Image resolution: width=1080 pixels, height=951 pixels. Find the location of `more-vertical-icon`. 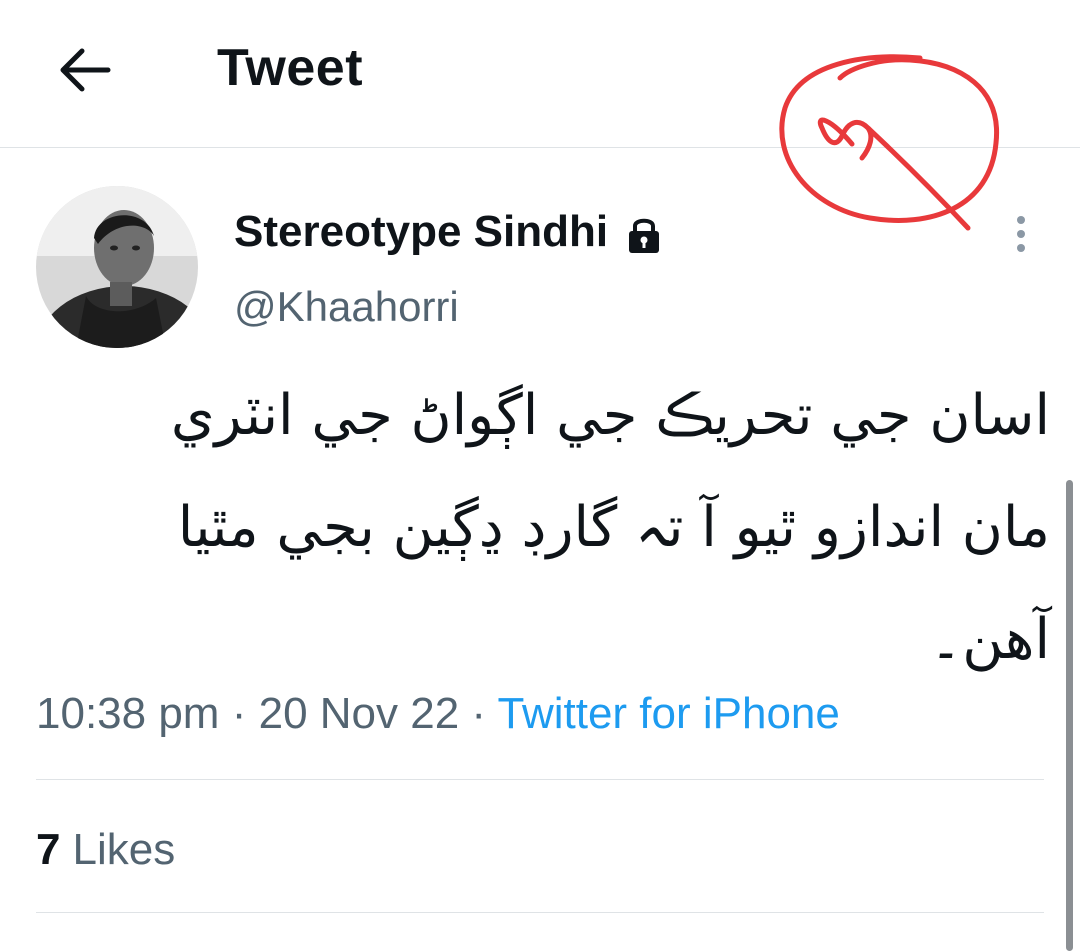

more-vertical-icon is located at coordinates (1021, 234).